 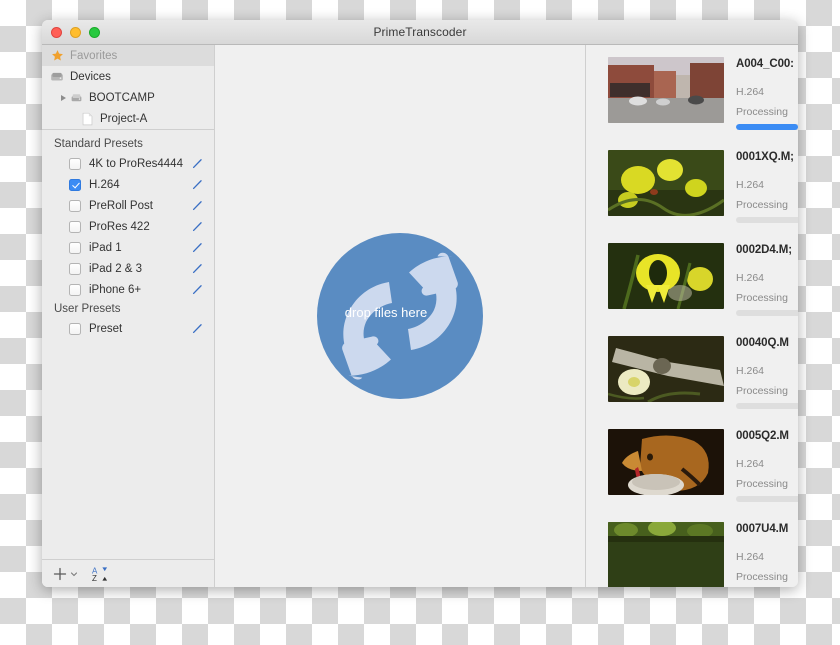 I want to click on preset-label: iPhone 6+, so click(x=115, y=289).